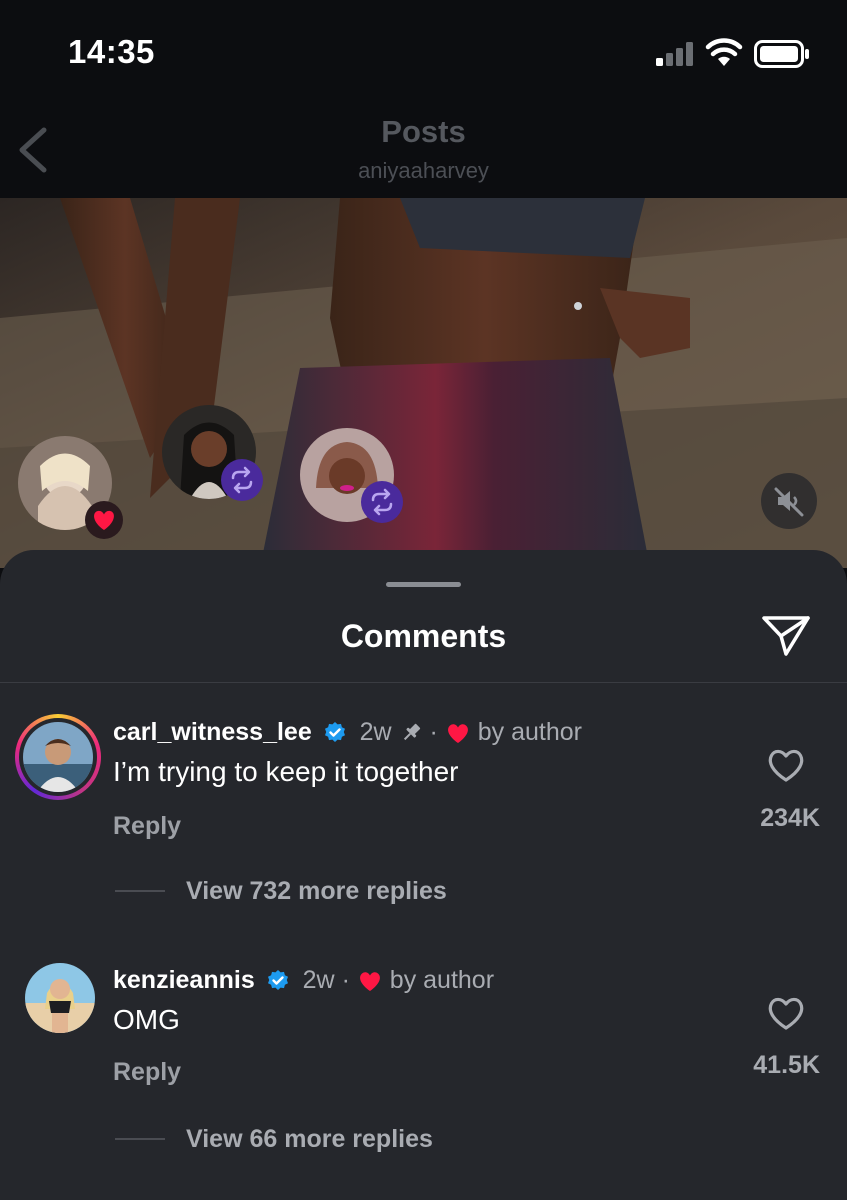  What do you see at coordinates (286, 771) in the screenshot?
I see `comment-text: I’m trying to keep it together` at bounding box center [286, 771].